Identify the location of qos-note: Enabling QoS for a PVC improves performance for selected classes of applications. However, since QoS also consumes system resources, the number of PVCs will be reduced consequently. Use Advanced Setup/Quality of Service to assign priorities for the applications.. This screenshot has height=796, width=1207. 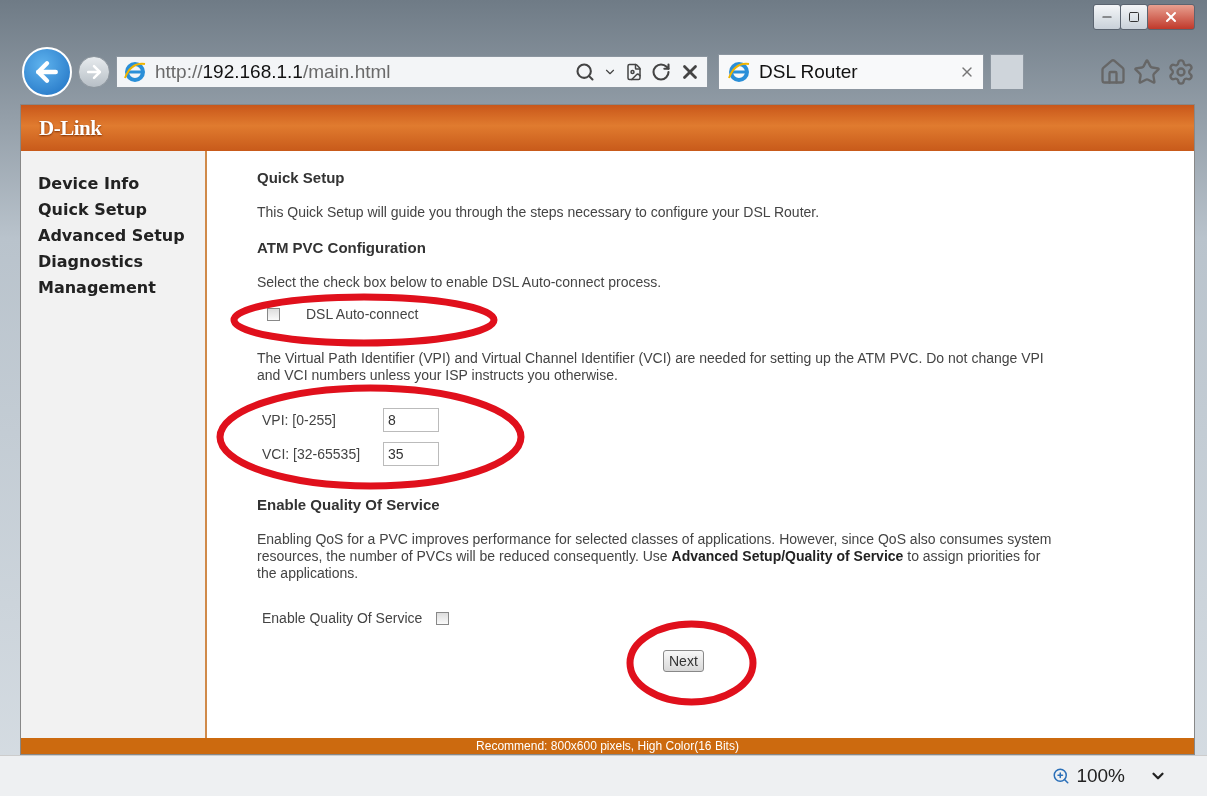
(655, 556).